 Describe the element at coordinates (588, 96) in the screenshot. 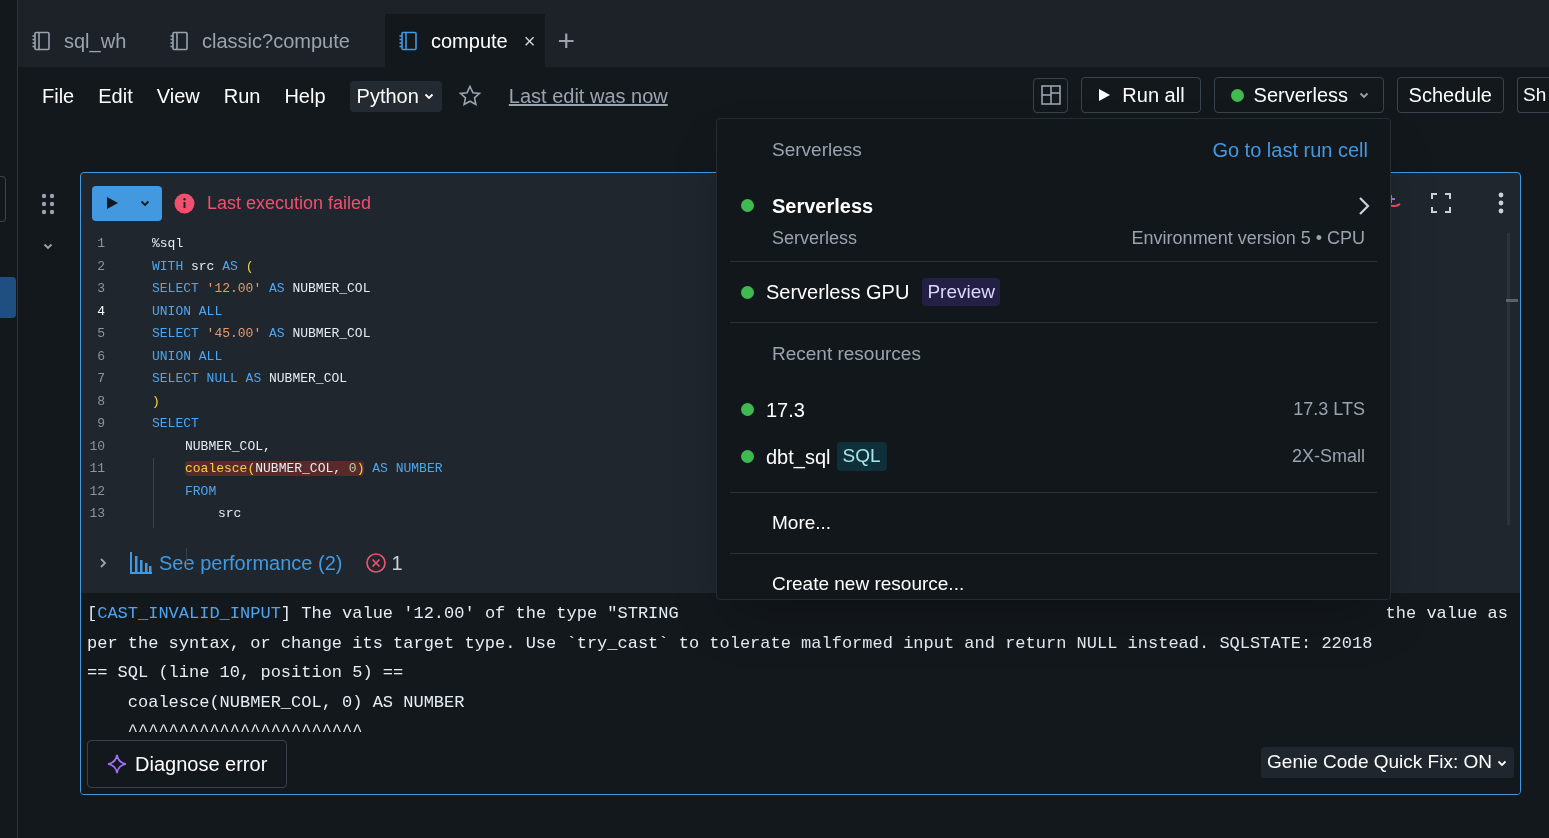

I see `last-edit-link: Last edit was now` at that location.